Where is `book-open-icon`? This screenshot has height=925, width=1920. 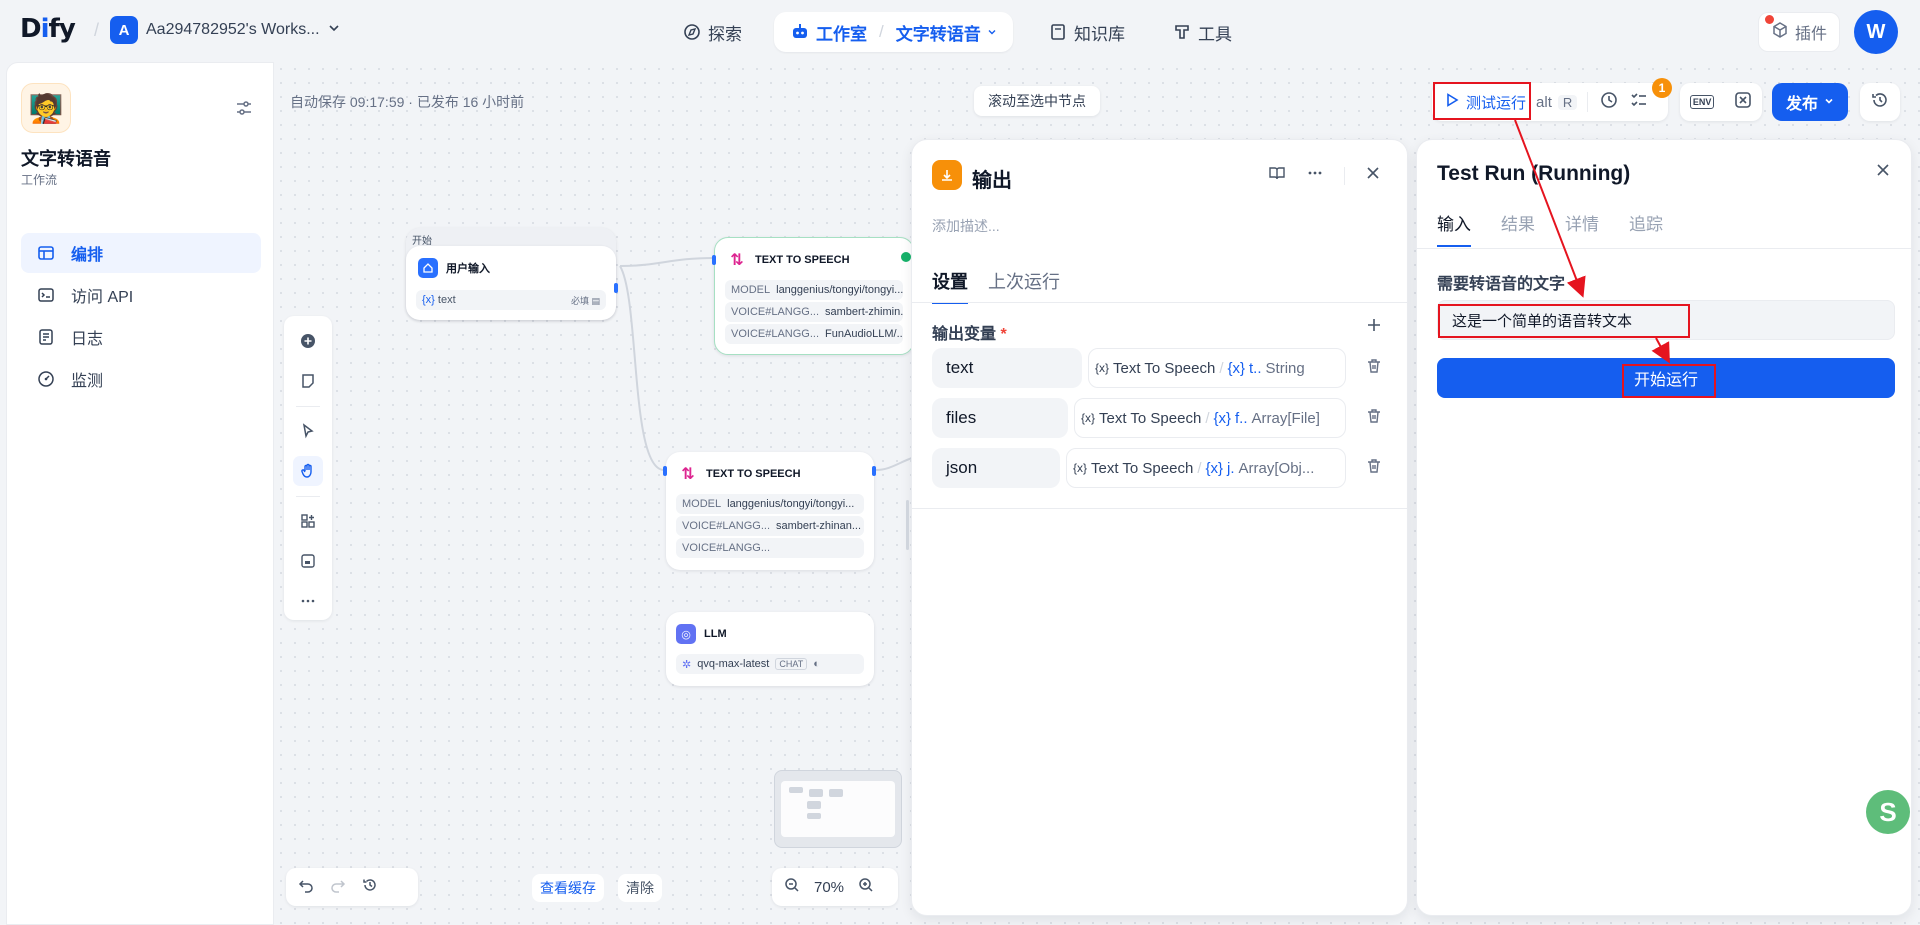 book-open-icon is located at coordinates (1277, 175).